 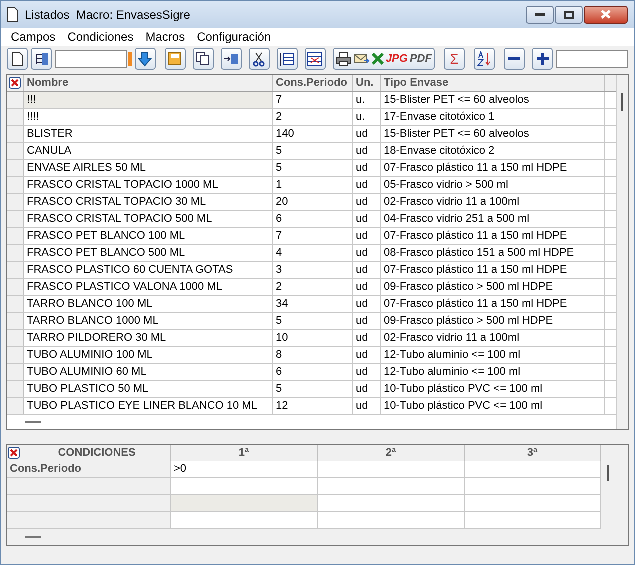 I want to click on remove-button, so click(x=514, y=59).